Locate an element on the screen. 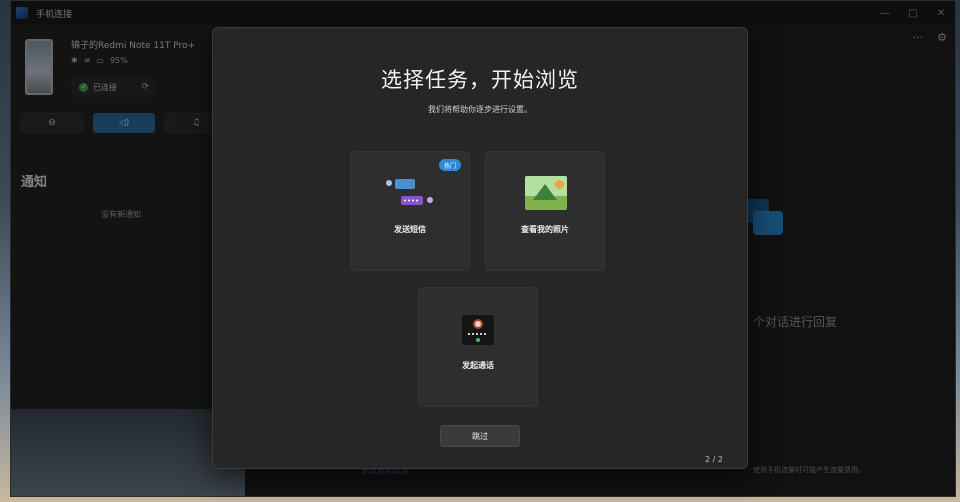 This screenshot has height=502, width=960. task-card-make-call: 发起通话 is located at coordinates (478, 347).